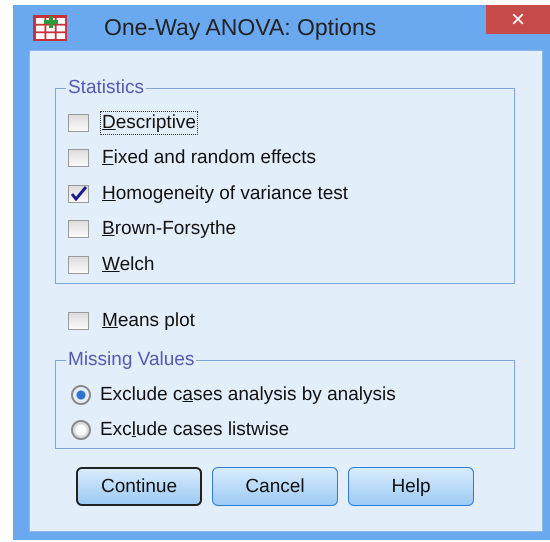  What do you see at coordinates (209, 158) in the screenshot?
I see `checkbox-label: Fixed and random effects` at bounding box center [209, 158].